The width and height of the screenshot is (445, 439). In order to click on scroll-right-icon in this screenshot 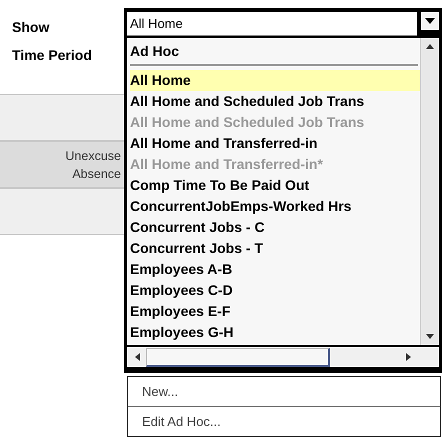, I will do `click(408, 357)`.